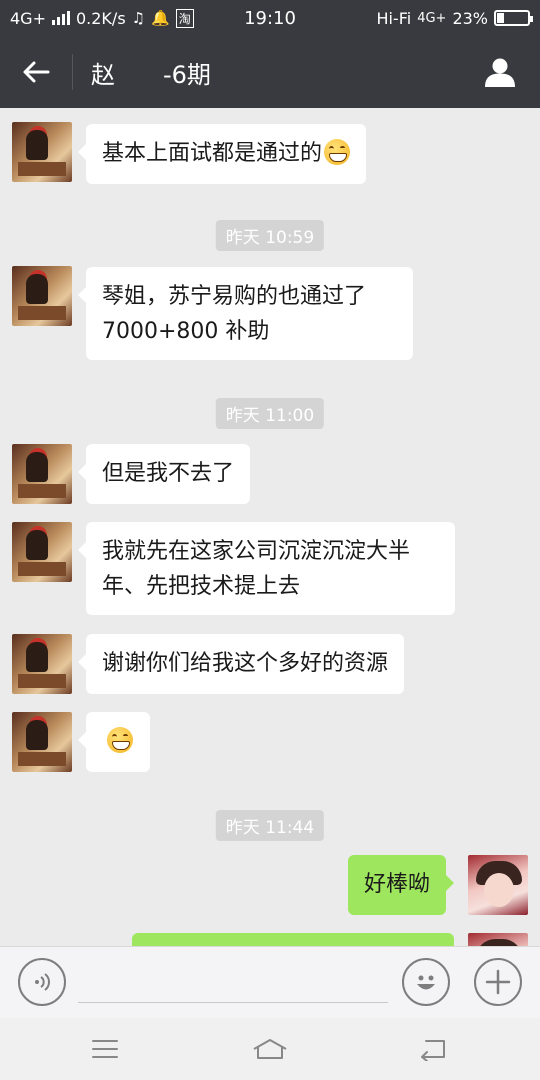 Image resolution: width=540 pixels, height=1080 pixels. What do you see at coordinates (201, 586) in the screenshot?
I see `message-text: 年、先把技术提上去` at bounding box center [201, 586].